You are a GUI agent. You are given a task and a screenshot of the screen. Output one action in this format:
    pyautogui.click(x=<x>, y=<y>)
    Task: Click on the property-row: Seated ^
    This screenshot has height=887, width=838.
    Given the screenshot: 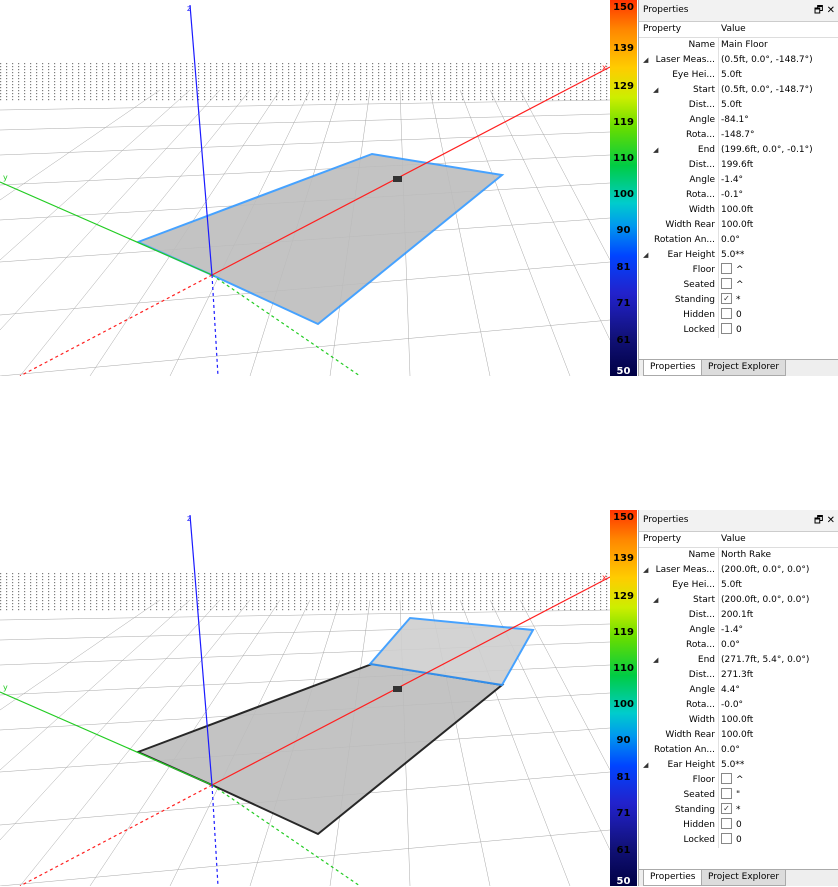 What is the action you would take?
    pyautogui.click(x=738, y=285)
    